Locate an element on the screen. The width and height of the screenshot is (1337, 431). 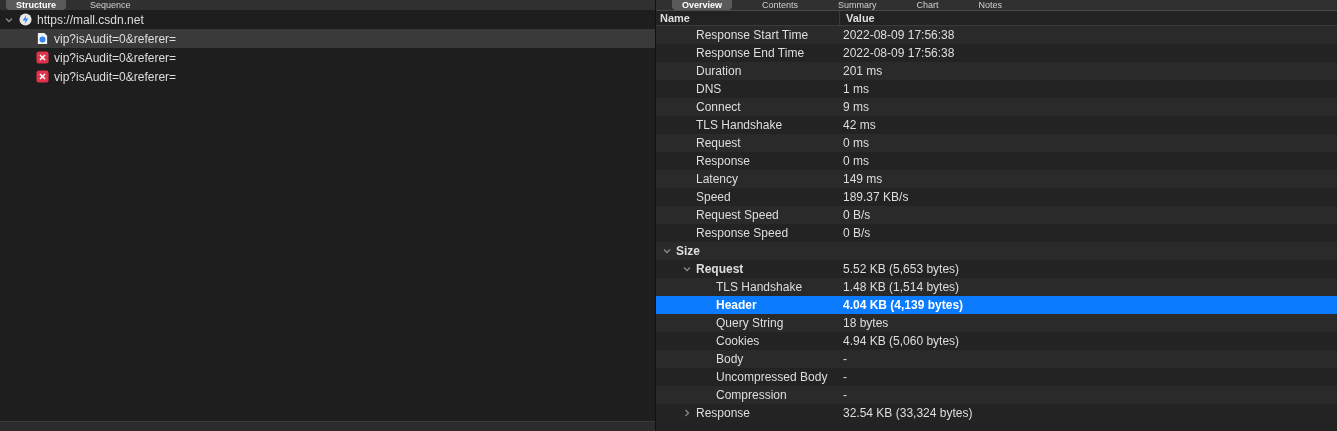
value-cell: 9 ms is located at coordinates (856, 107).